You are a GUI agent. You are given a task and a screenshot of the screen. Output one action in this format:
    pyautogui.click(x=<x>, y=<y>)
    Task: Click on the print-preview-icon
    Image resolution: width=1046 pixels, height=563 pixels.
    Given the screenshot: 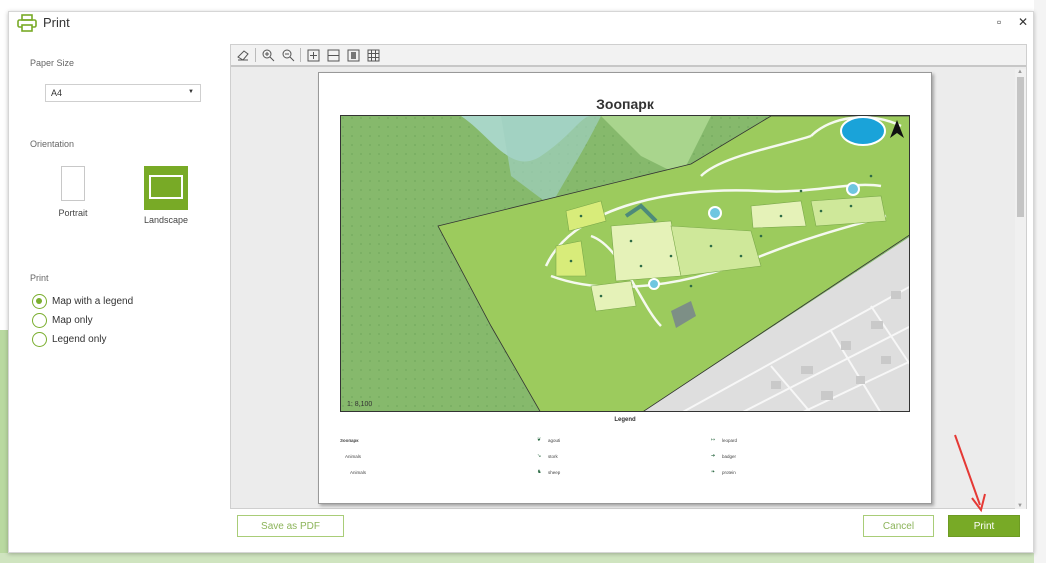 What is the action you would take?
    pyautogui.click(x=243, y=55)
    